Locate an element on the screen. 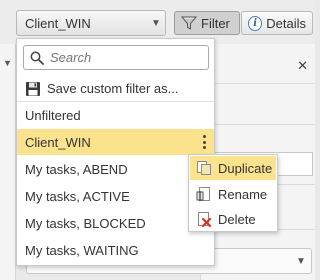 The height and width of the screenshot is (280, 320). filter-item-label: My tasks, BLOCKED is located at coordinates (85, 223).